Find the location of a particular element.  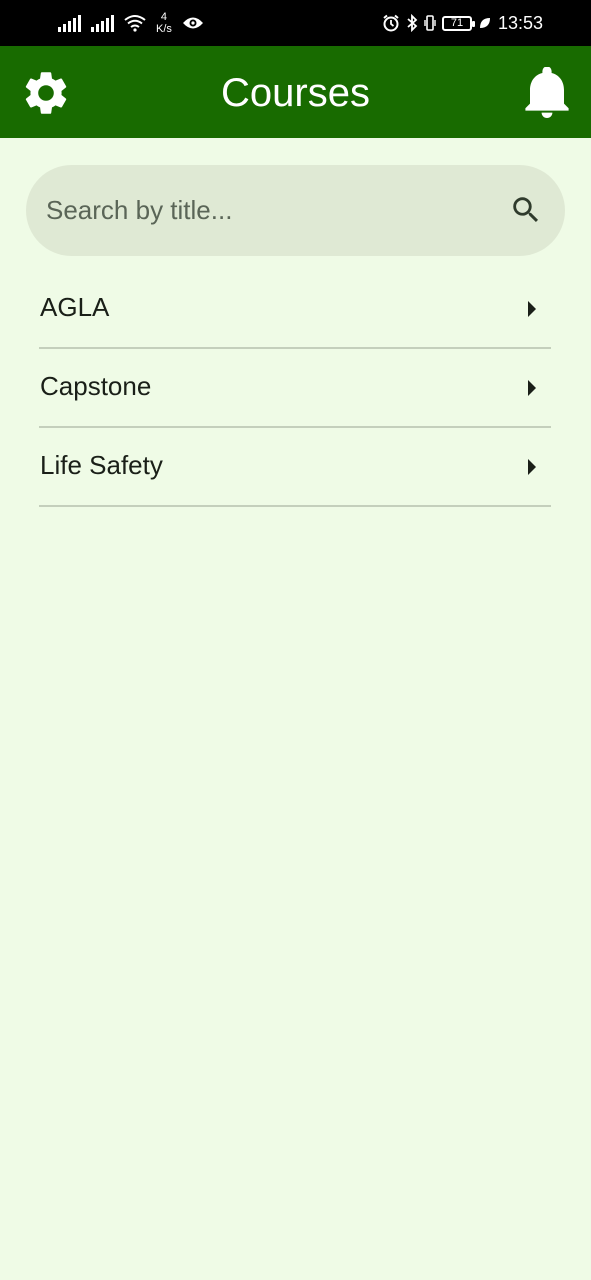

speed-value: 4 is located at coordinates (164, 17).